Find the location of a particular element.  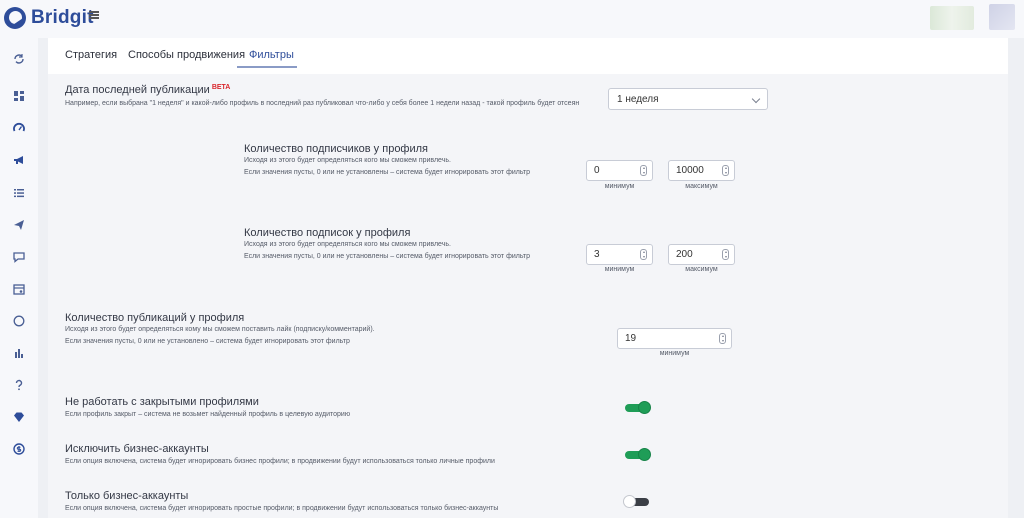

followers-max-input: 10000 is located at coordinates (701, 170).